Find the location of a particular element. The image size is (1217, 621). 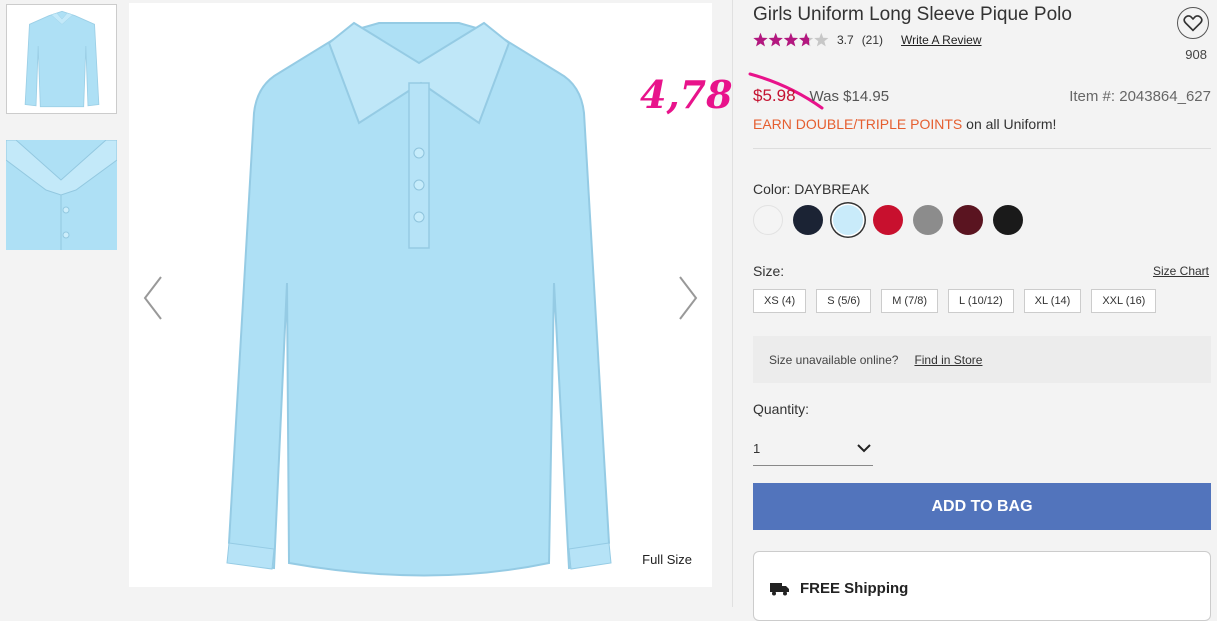

color-swatch-heather-gray is located at coordinates (928, 220).